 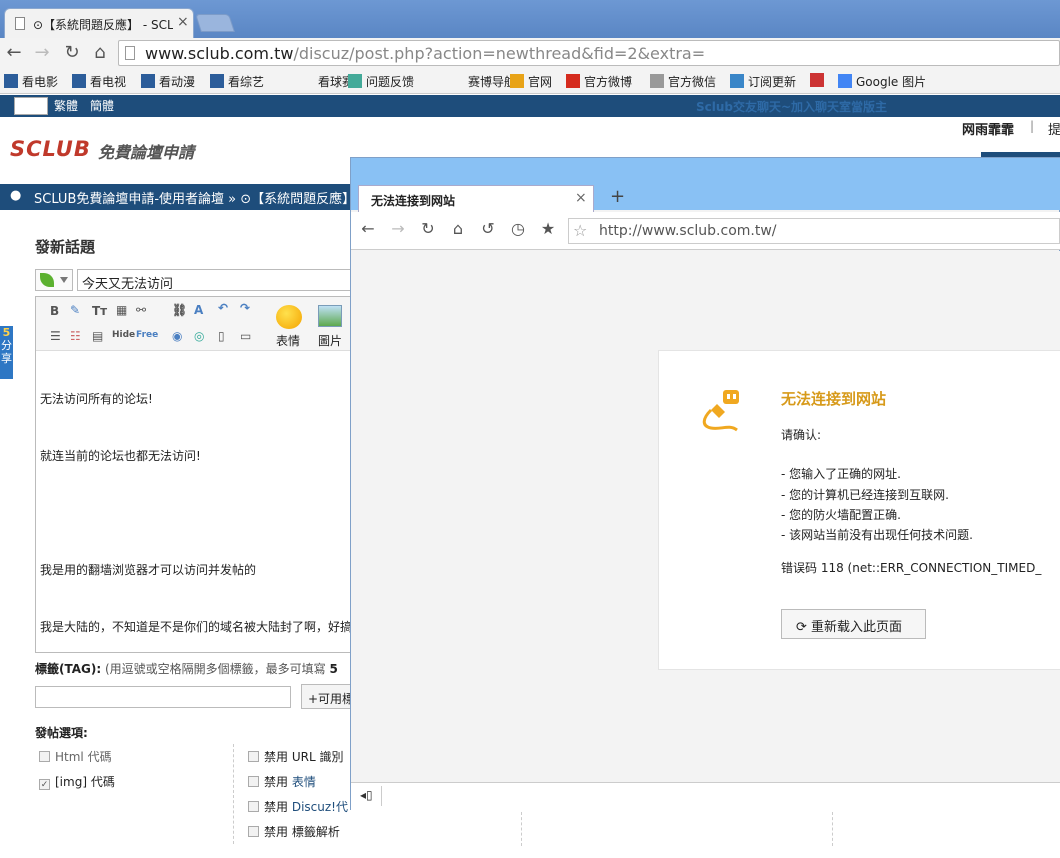 I want to click on font-color-button: ✎, so click(x=75, y=310).